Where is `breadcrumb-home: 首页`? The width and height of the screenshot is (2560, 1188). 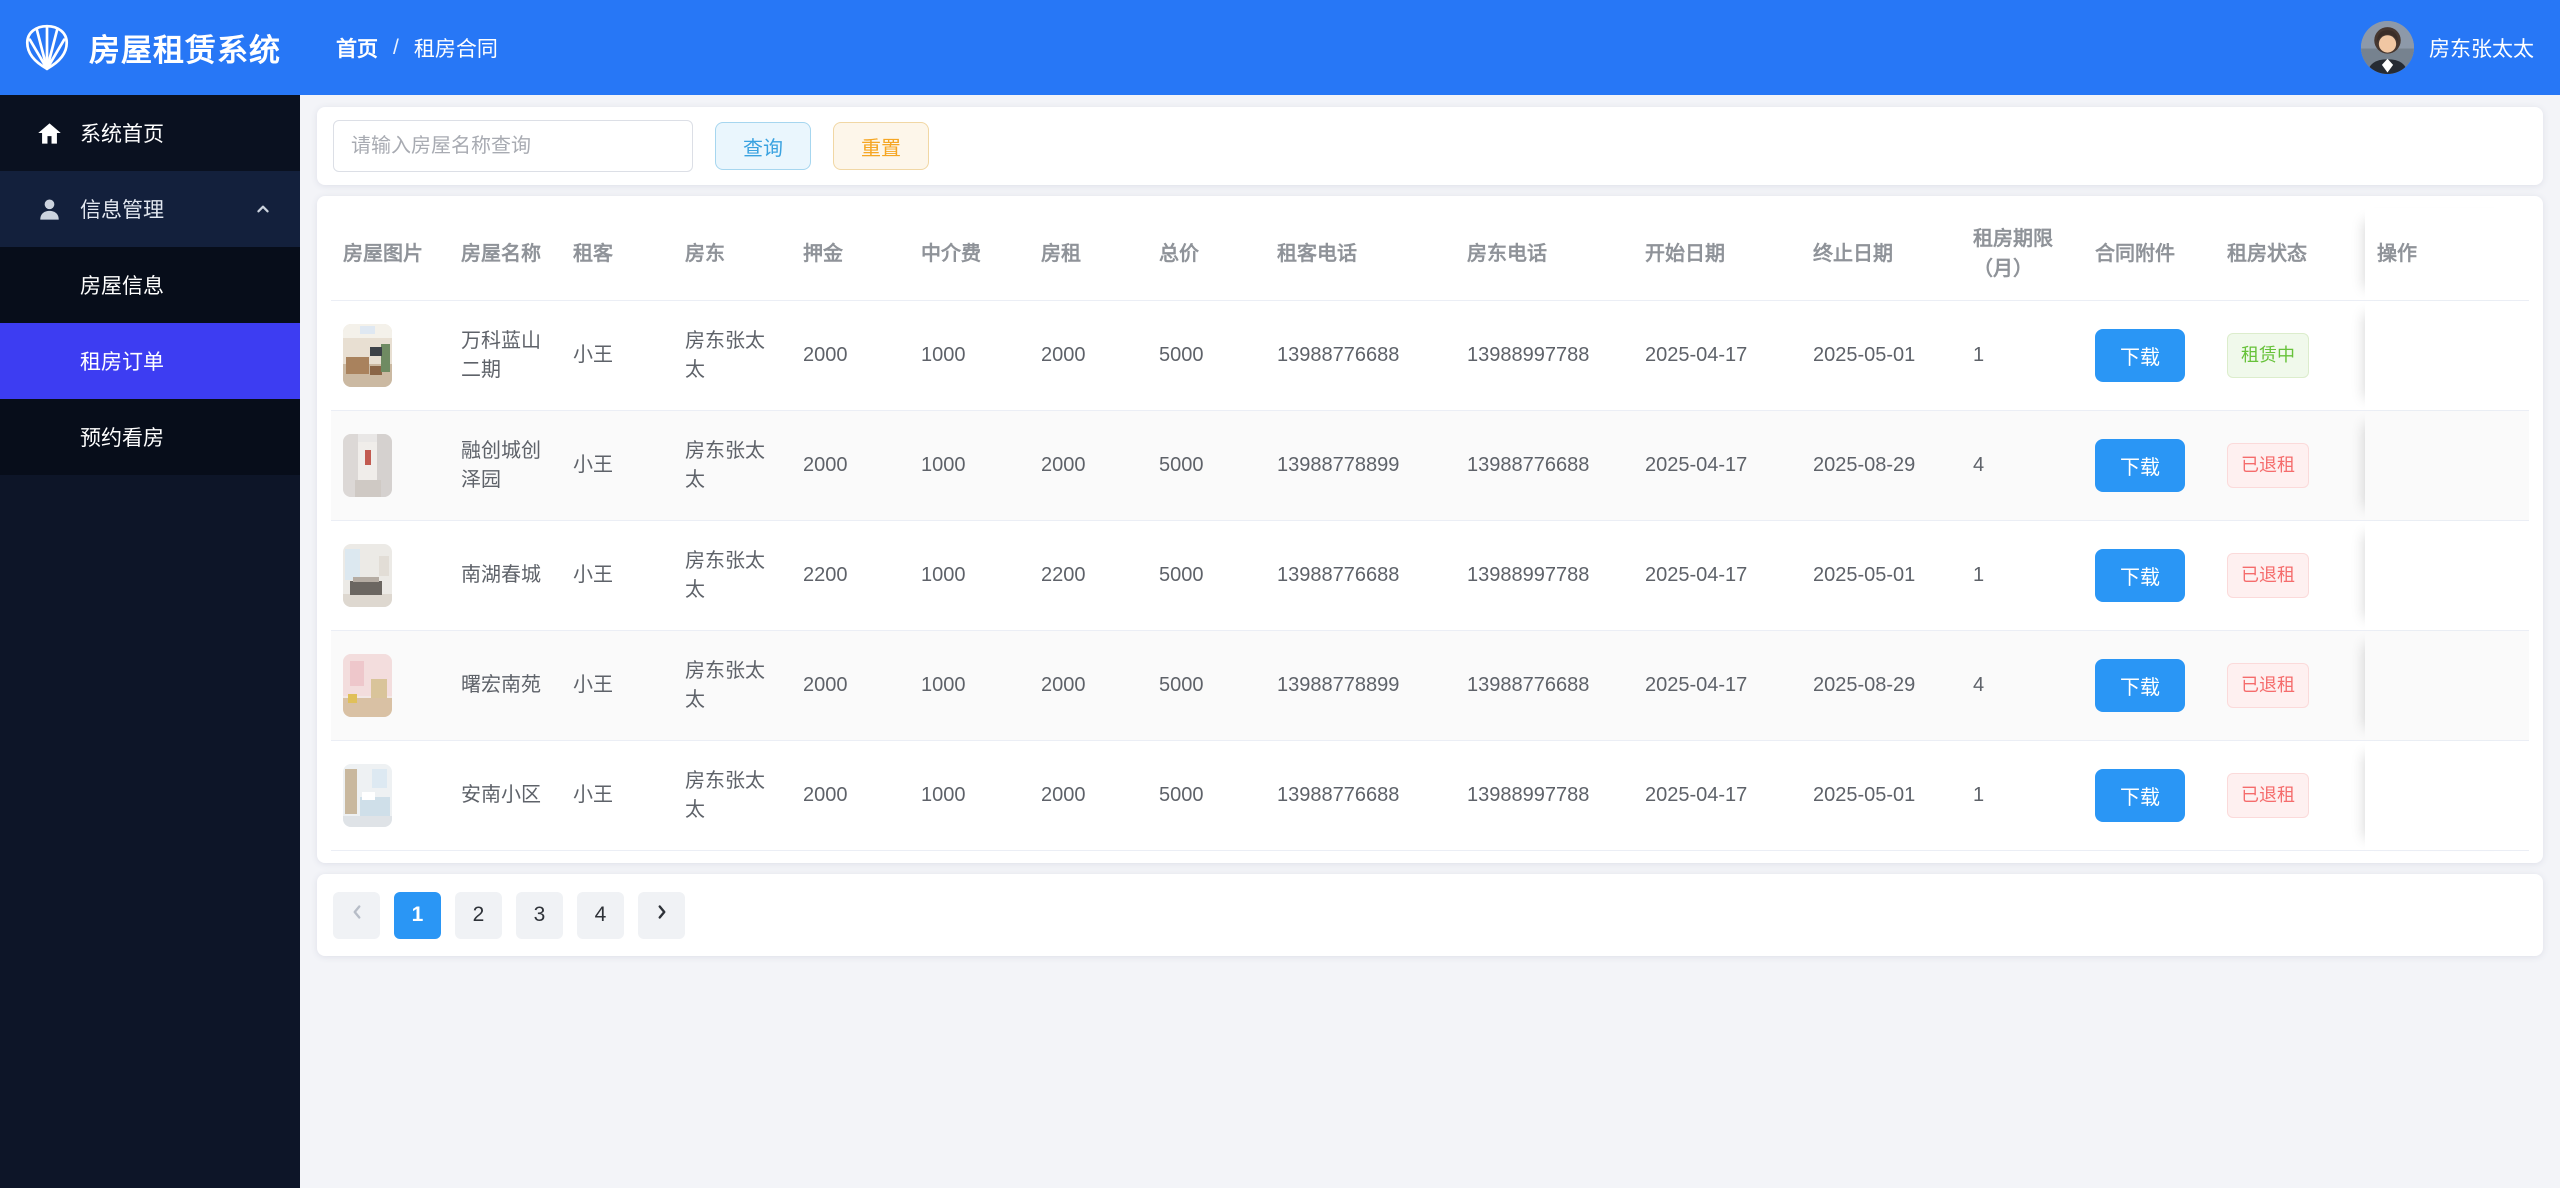
breadcrumb-home: 首页 is located at coordinates (357, 48).